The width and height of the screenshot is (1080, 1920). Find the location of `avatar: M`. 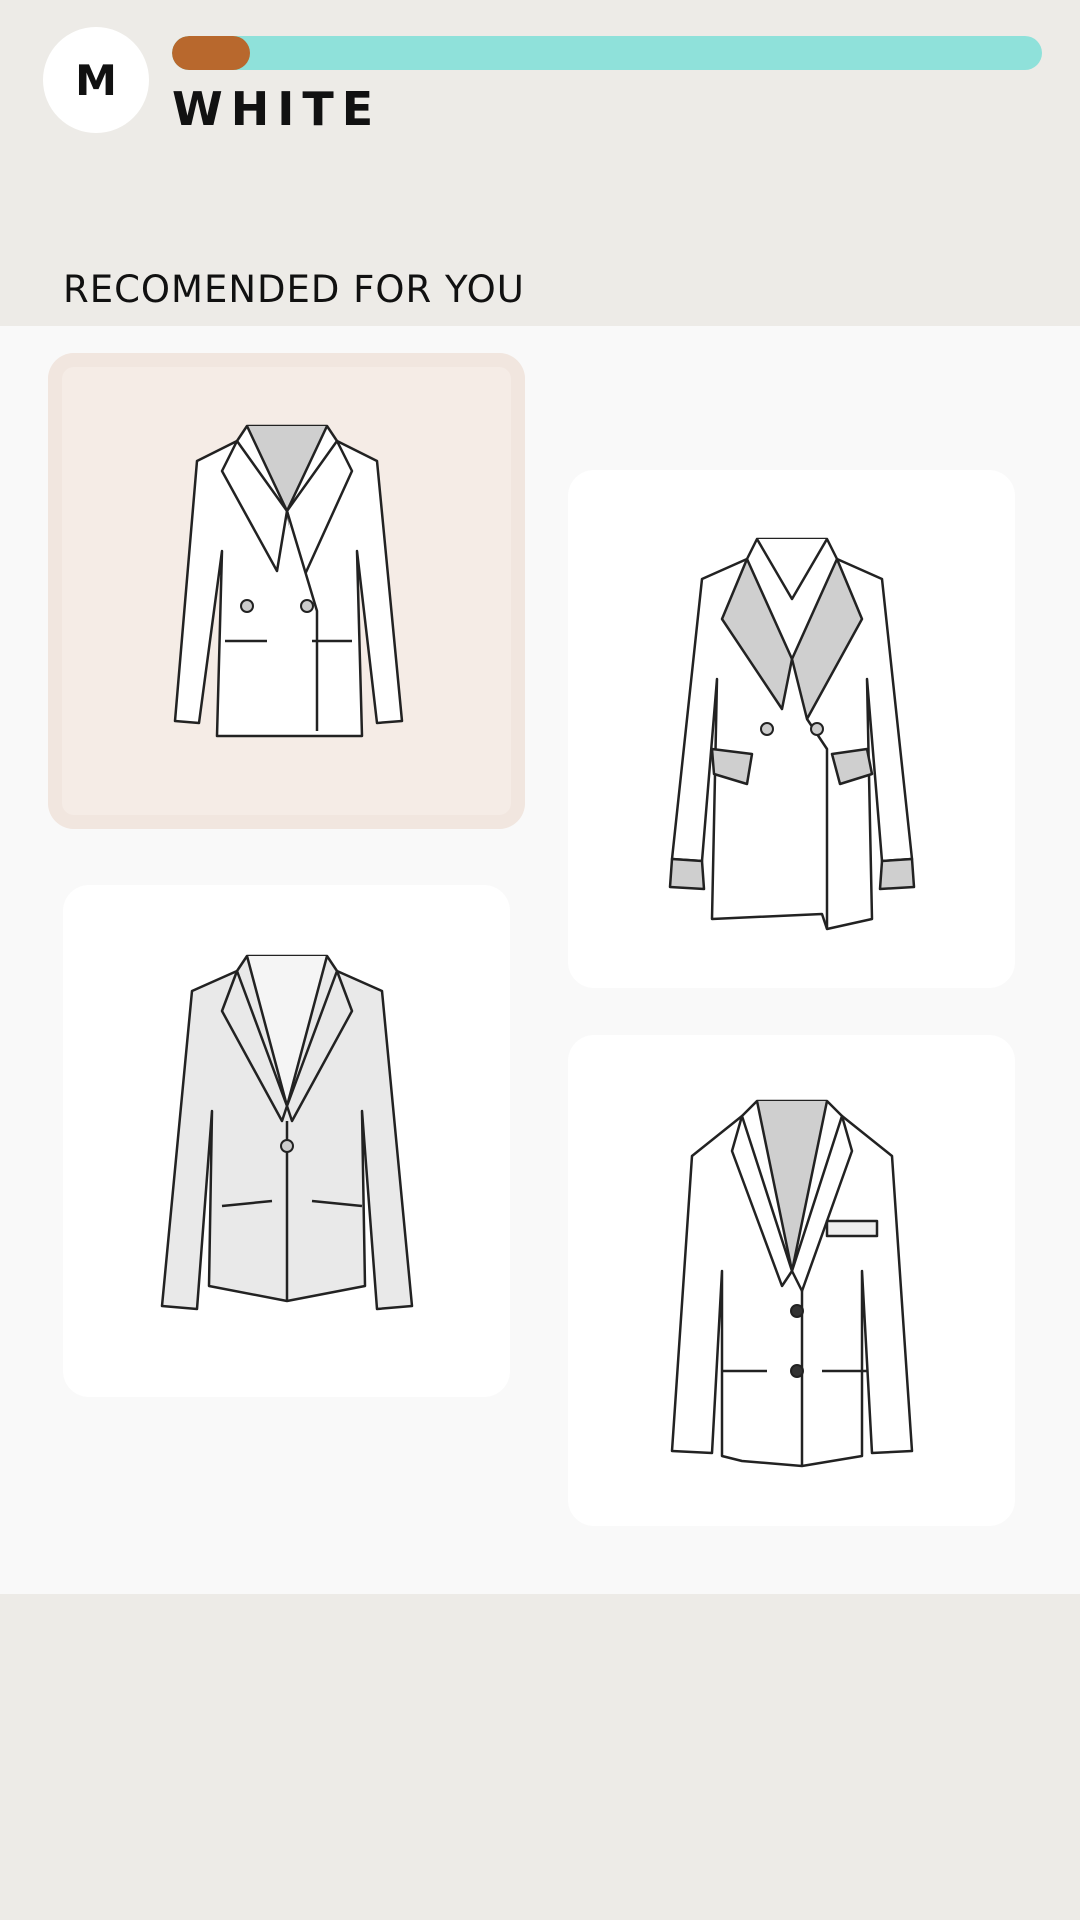

avatar: M is located at coordinates (96, 80).